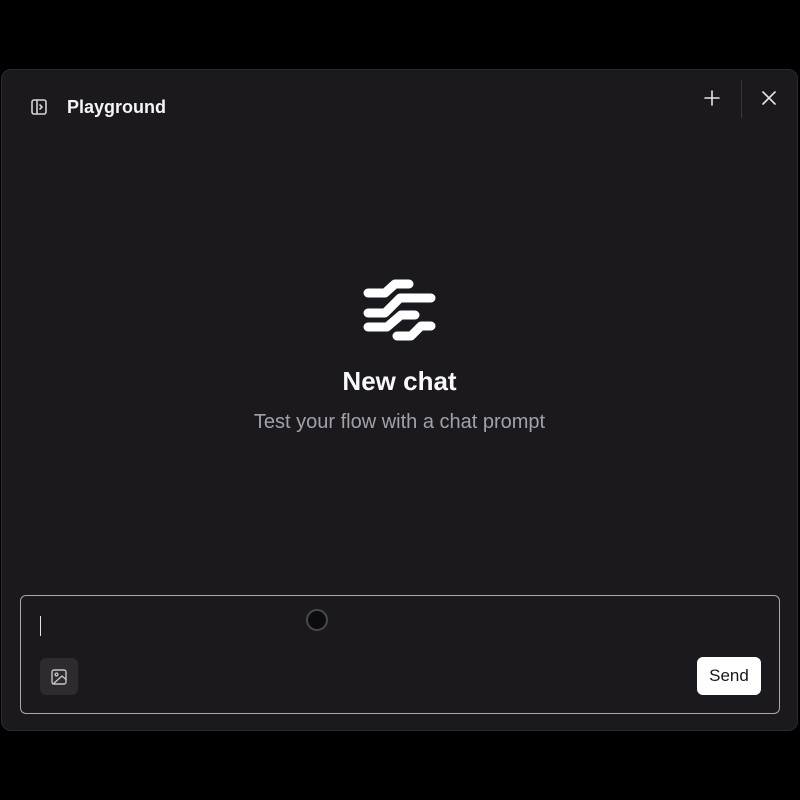 The width and height of the screenshot is (800, 800). What do you see at coordinates (399, 310) in the screenshot?
I see `langflow-logo-icon` at bounding box center [399, 310].